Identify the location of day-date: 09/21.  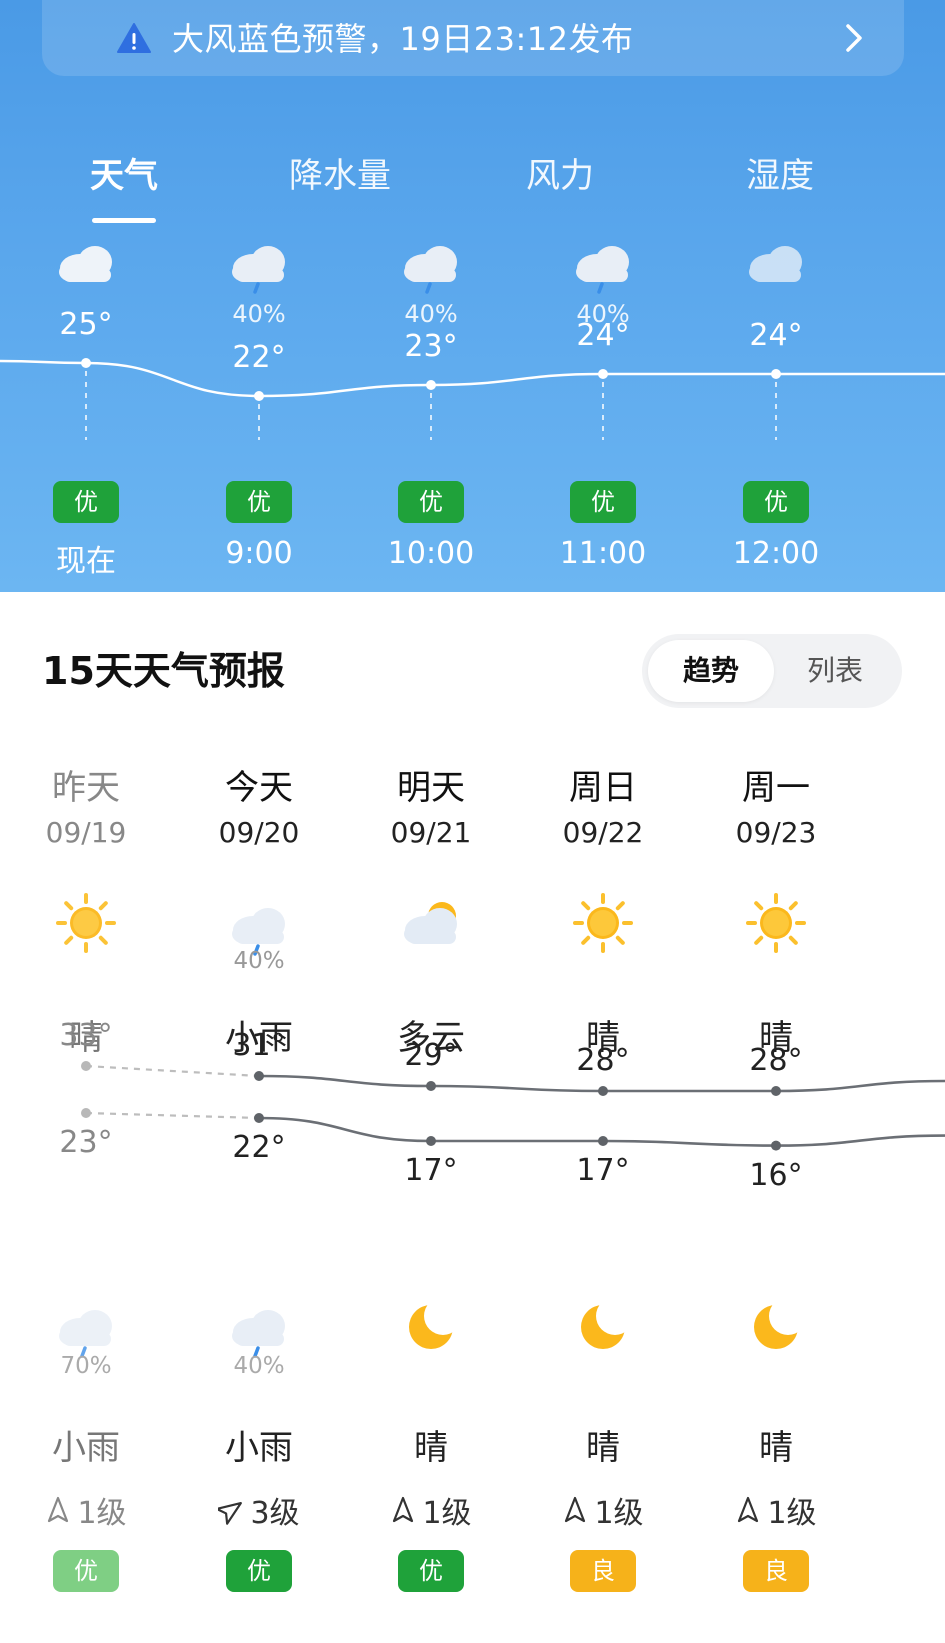
(431, 832).